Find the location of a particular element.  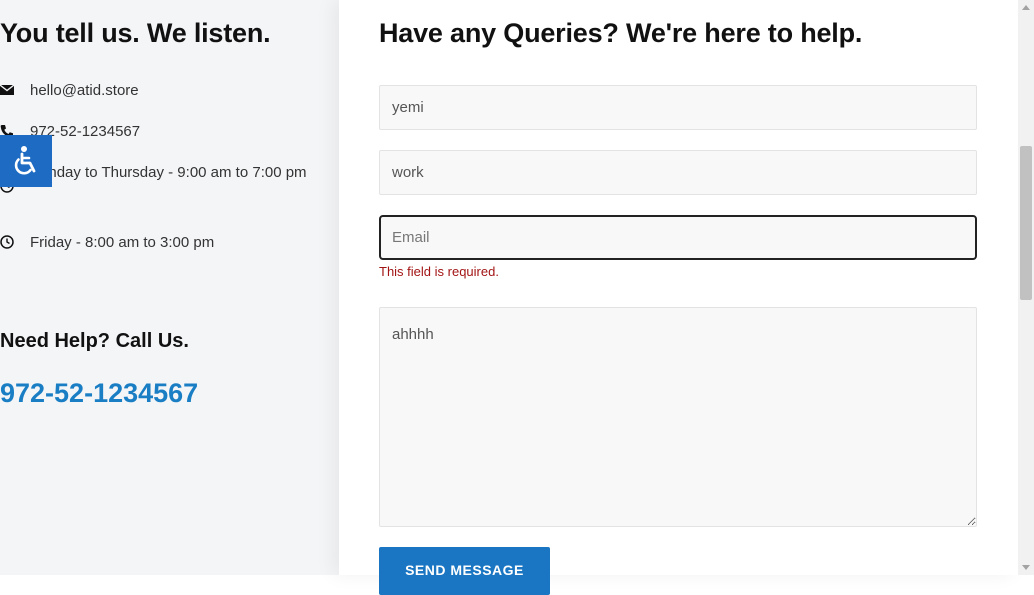

email-error-message: This field is required. is located at coordinates (439, 271).